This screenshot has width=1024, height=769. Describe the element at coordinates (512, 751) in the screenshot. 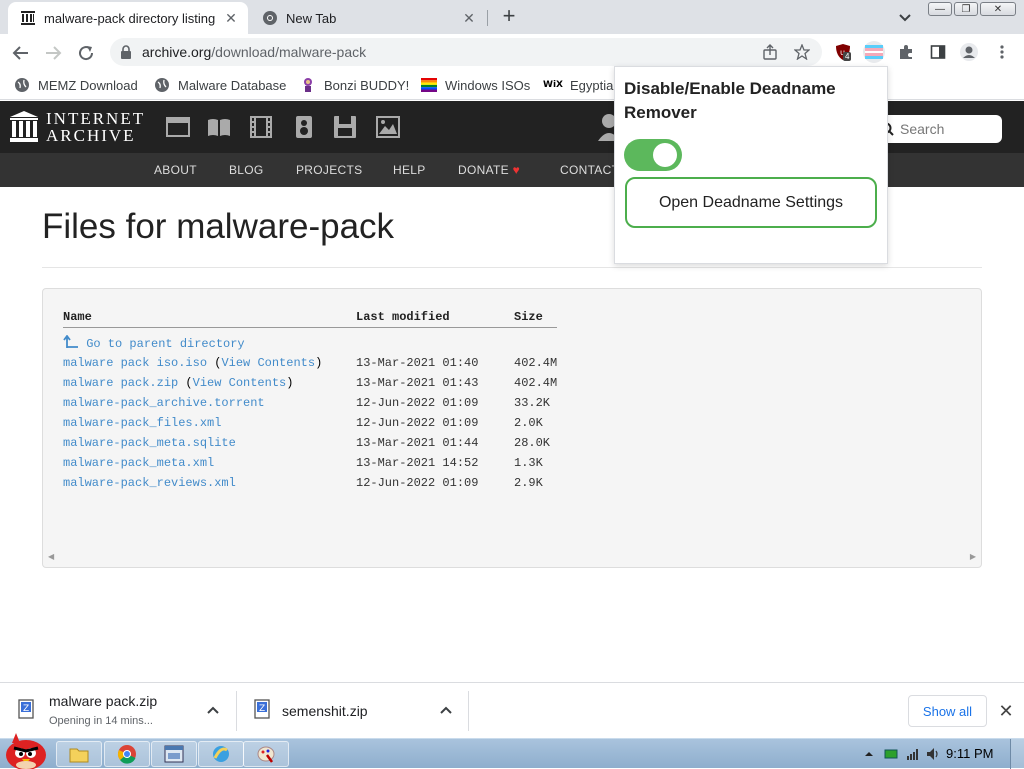

I see `taskbar: 9:11 PM` at that location.